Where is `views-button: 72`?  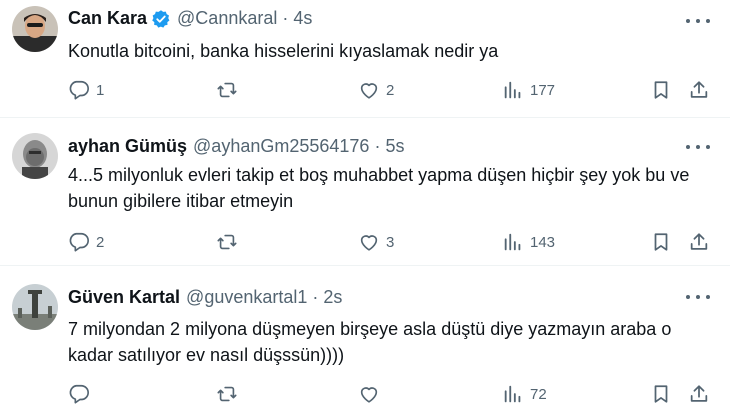
views-button: 72 is located at coordinates (524, 394).